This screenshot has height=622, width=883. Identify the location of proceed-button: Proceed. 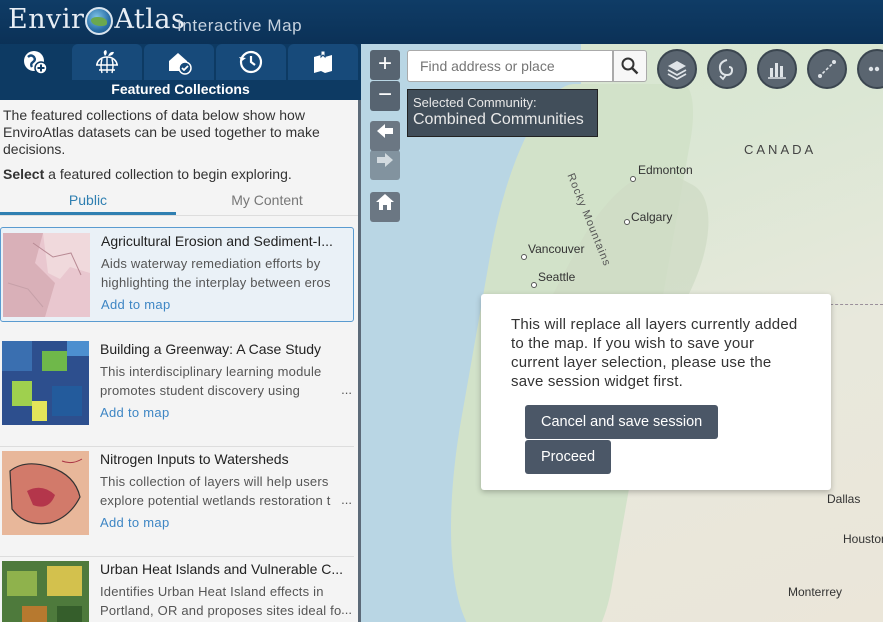
(568, 457).